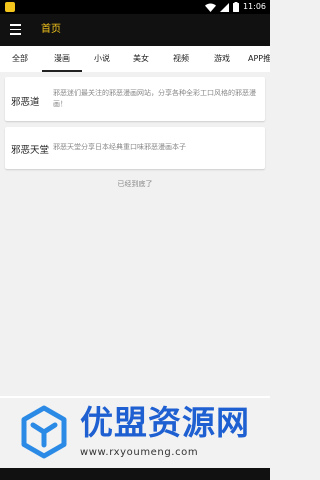 The image size is (320, 480). Describe the element at coordinates (165, 422) in the screenshot. I see `watermark-title: 优盟资源网` at that location.